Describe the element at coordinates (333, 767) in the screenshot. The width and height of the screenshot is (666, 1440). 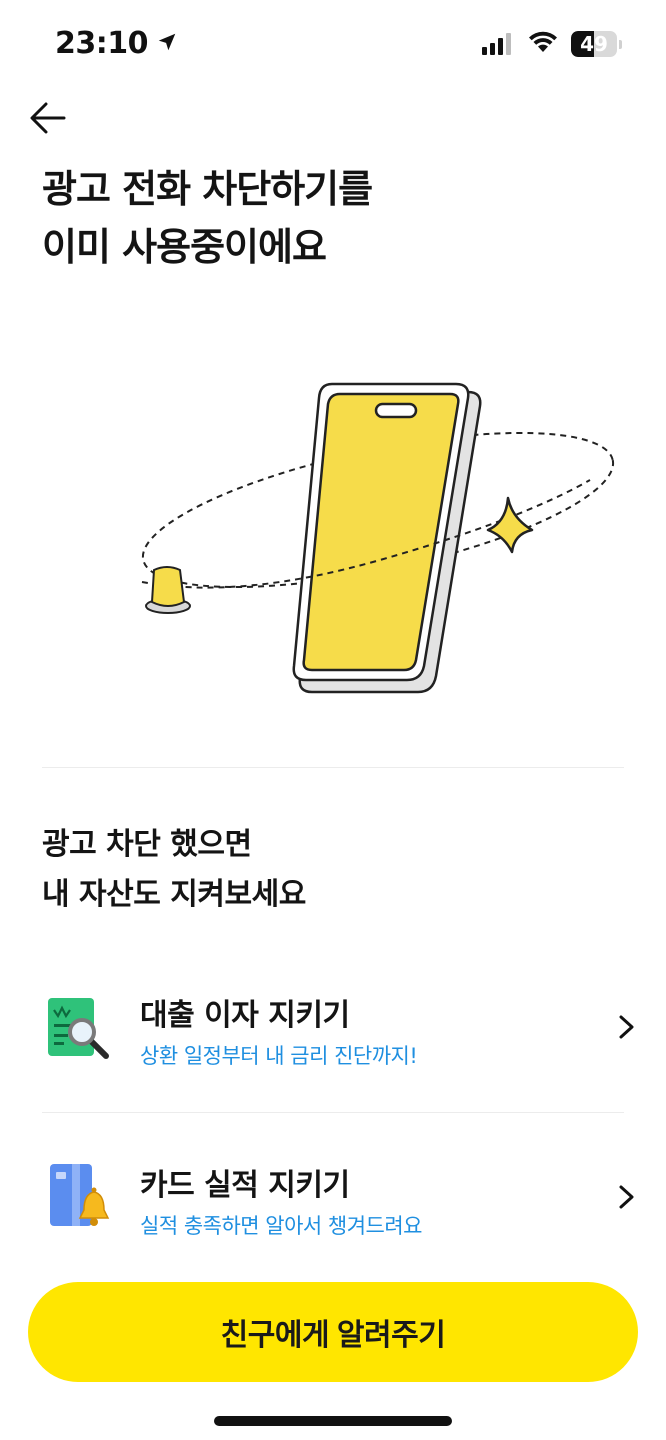
I see `section-divider` at that location.